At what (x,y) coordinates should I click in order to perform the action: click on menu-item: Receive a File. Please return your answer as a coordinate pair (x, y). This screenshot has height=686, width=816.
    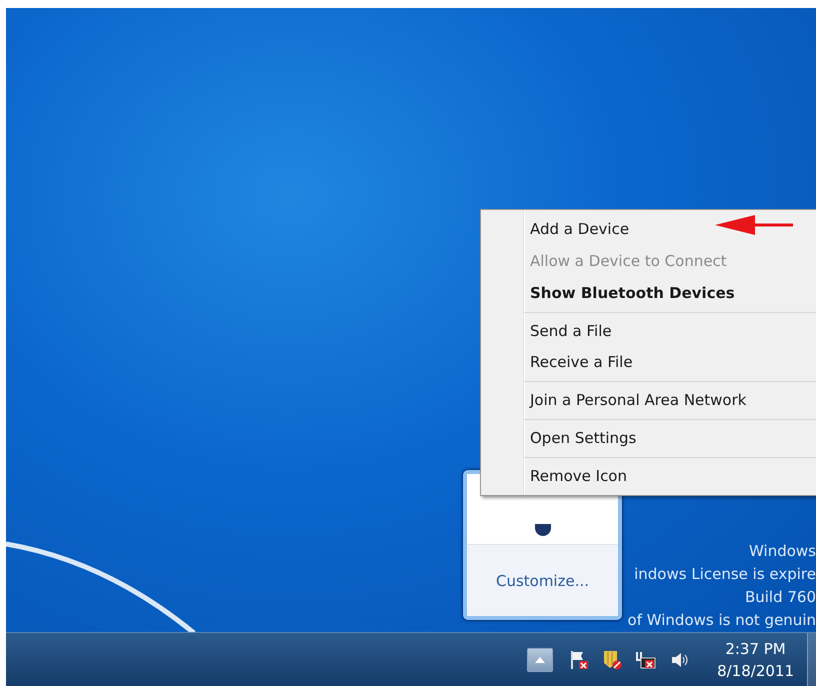
    Looking at the image, I should click on (670, 362).